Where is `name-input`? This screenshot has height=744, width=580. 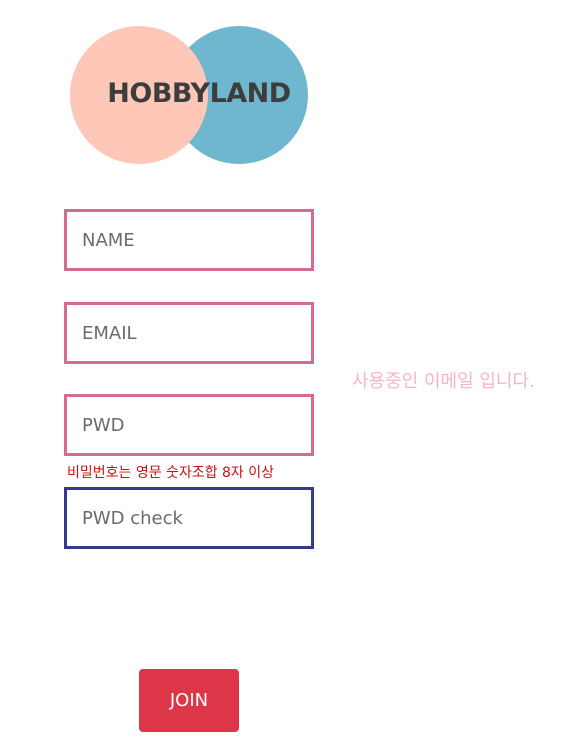 name-input is located at coordinates (189, 240).